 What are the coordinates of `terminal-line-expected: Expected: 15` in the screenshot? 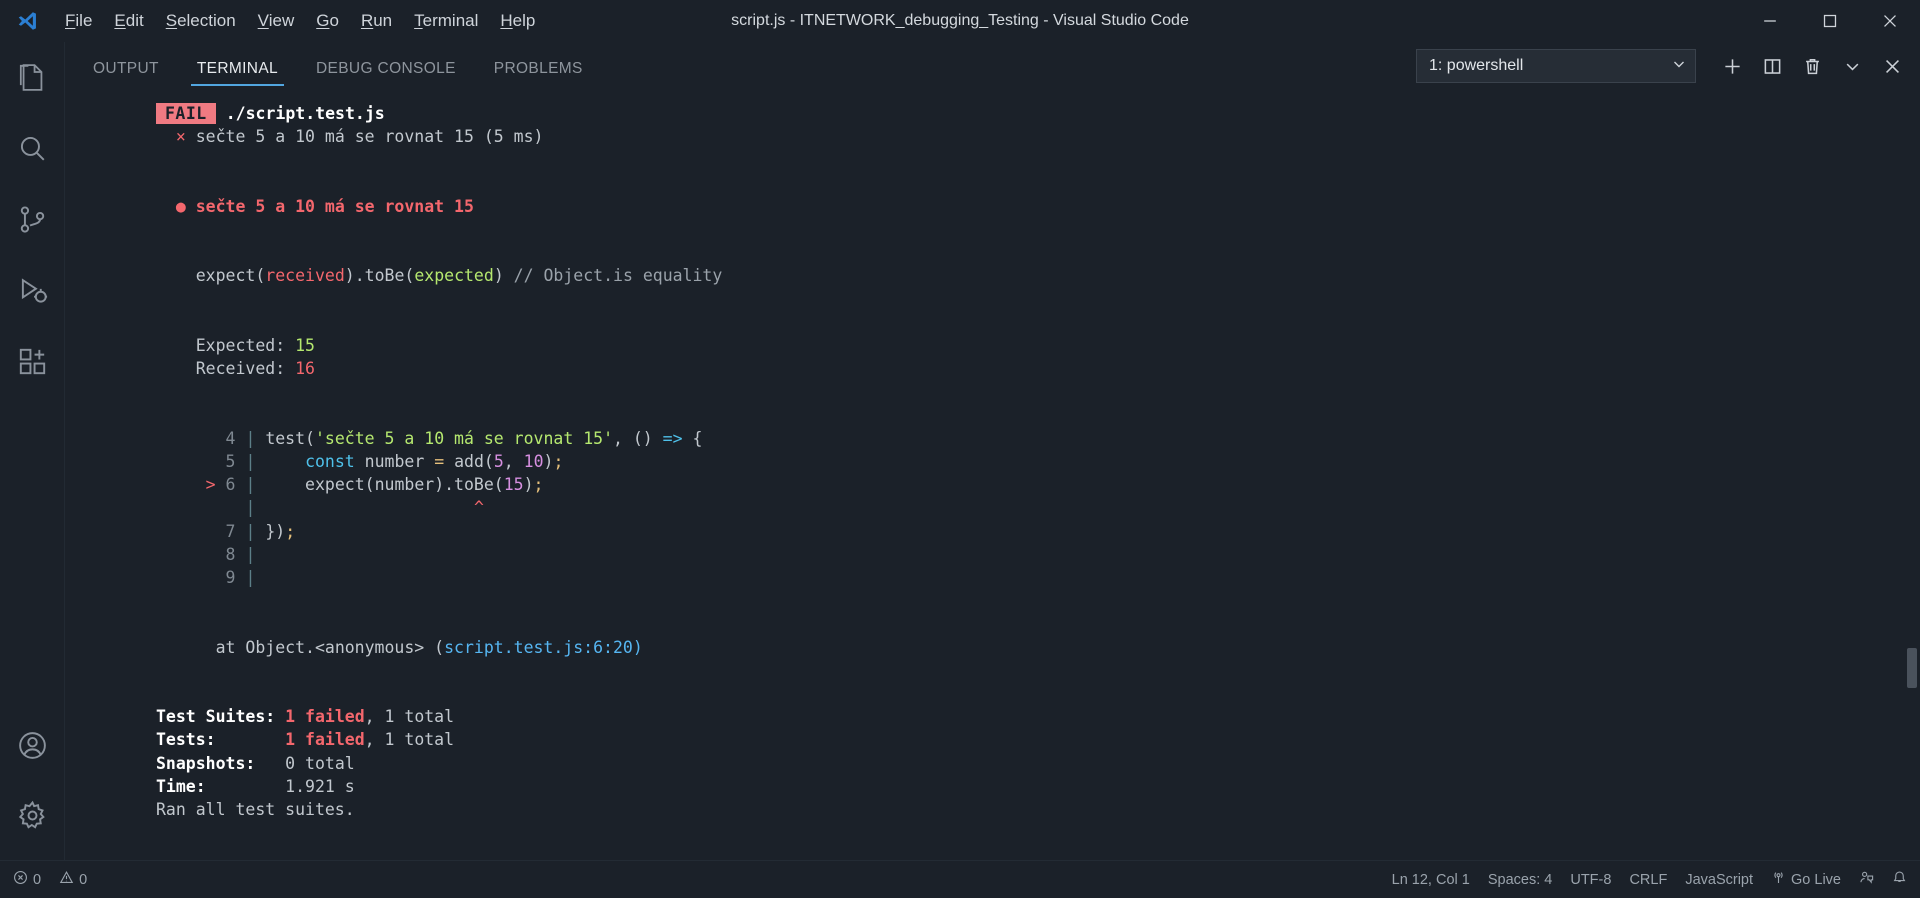 It's located at (992, 345).